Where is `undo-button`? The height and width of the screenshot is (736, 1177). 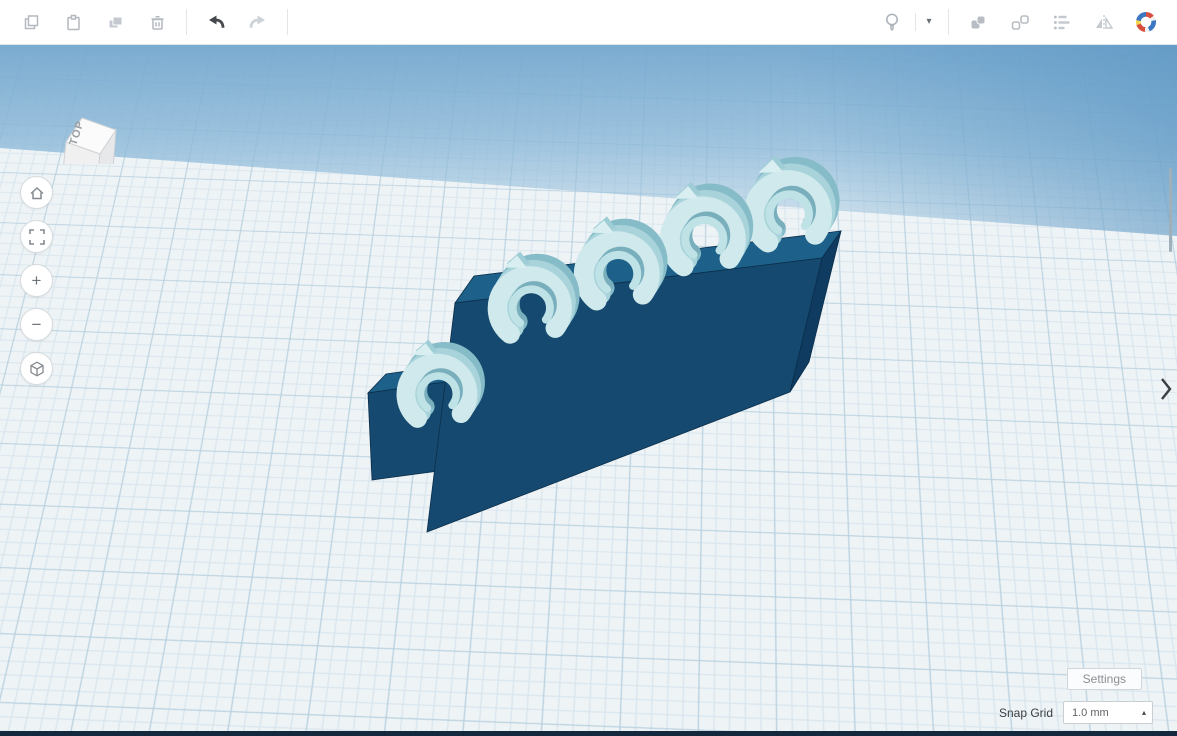 undo-button is located at coordinates (216, 22).